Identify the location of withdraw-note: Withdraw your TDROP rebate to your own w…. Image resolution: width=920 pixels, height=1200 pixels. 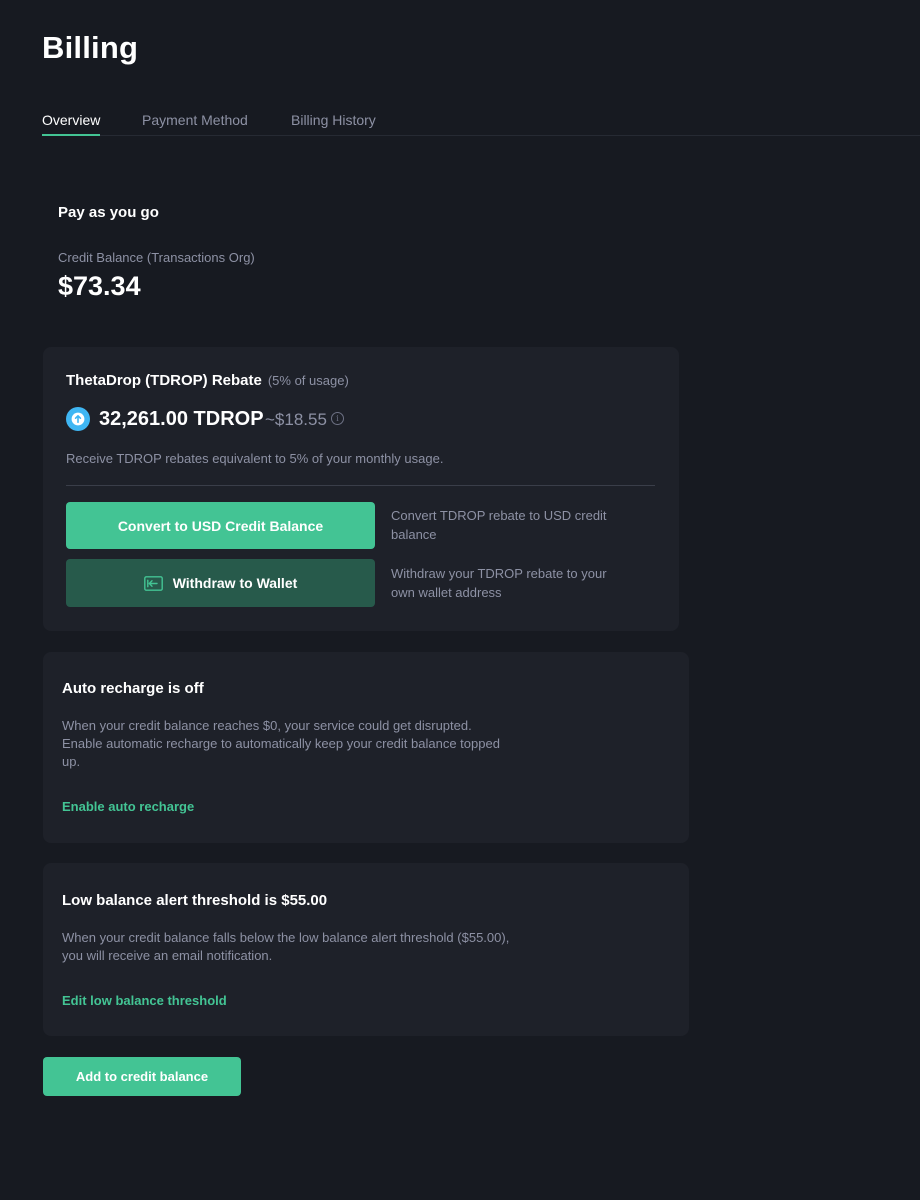
(499, 583).